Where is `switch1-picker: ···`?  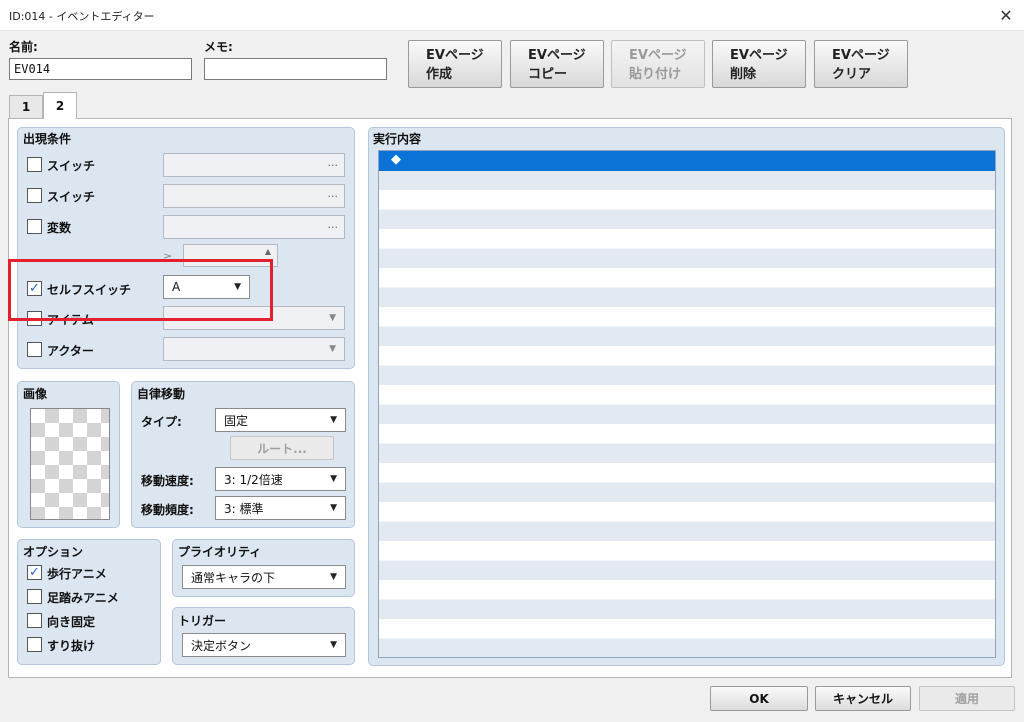 switch1-picker: ··· is located at coordinates (254, 165).